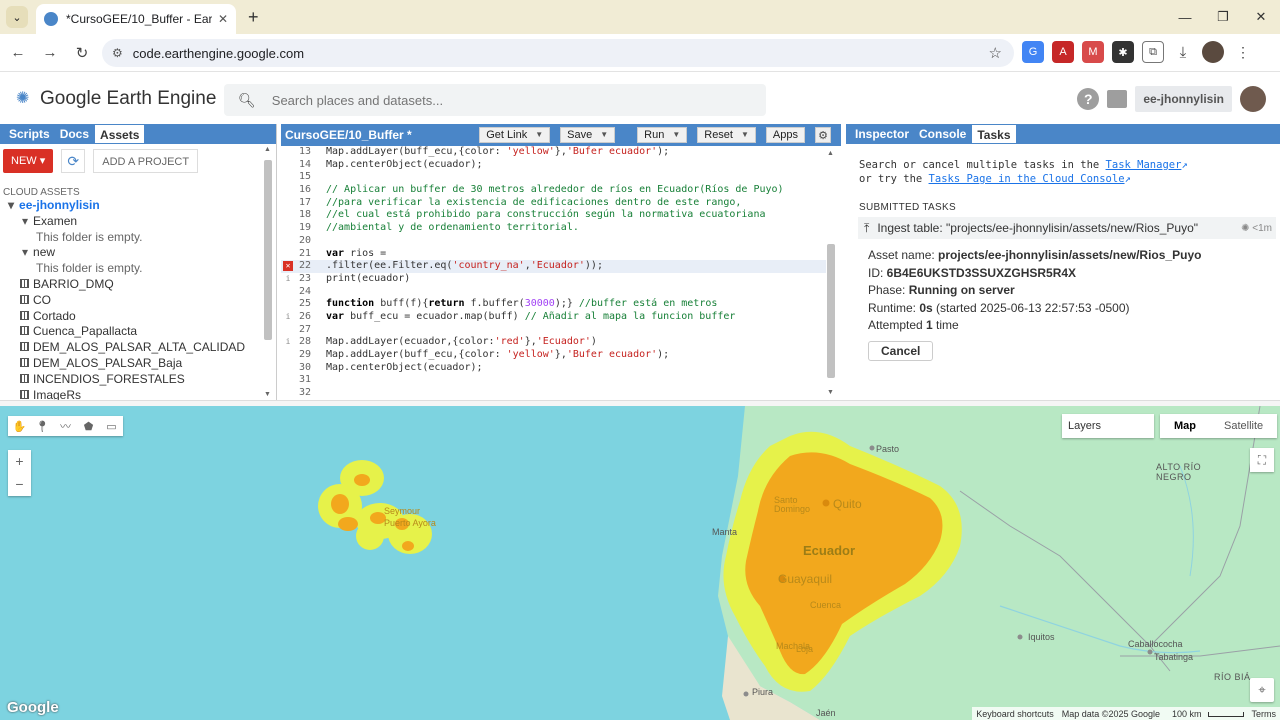 The width and height of the screenshot is (1280, 720). What do you see at coordinates (553, 292) in the screenshot?
I see `code-line: 24` at bounding box center [553, 292].